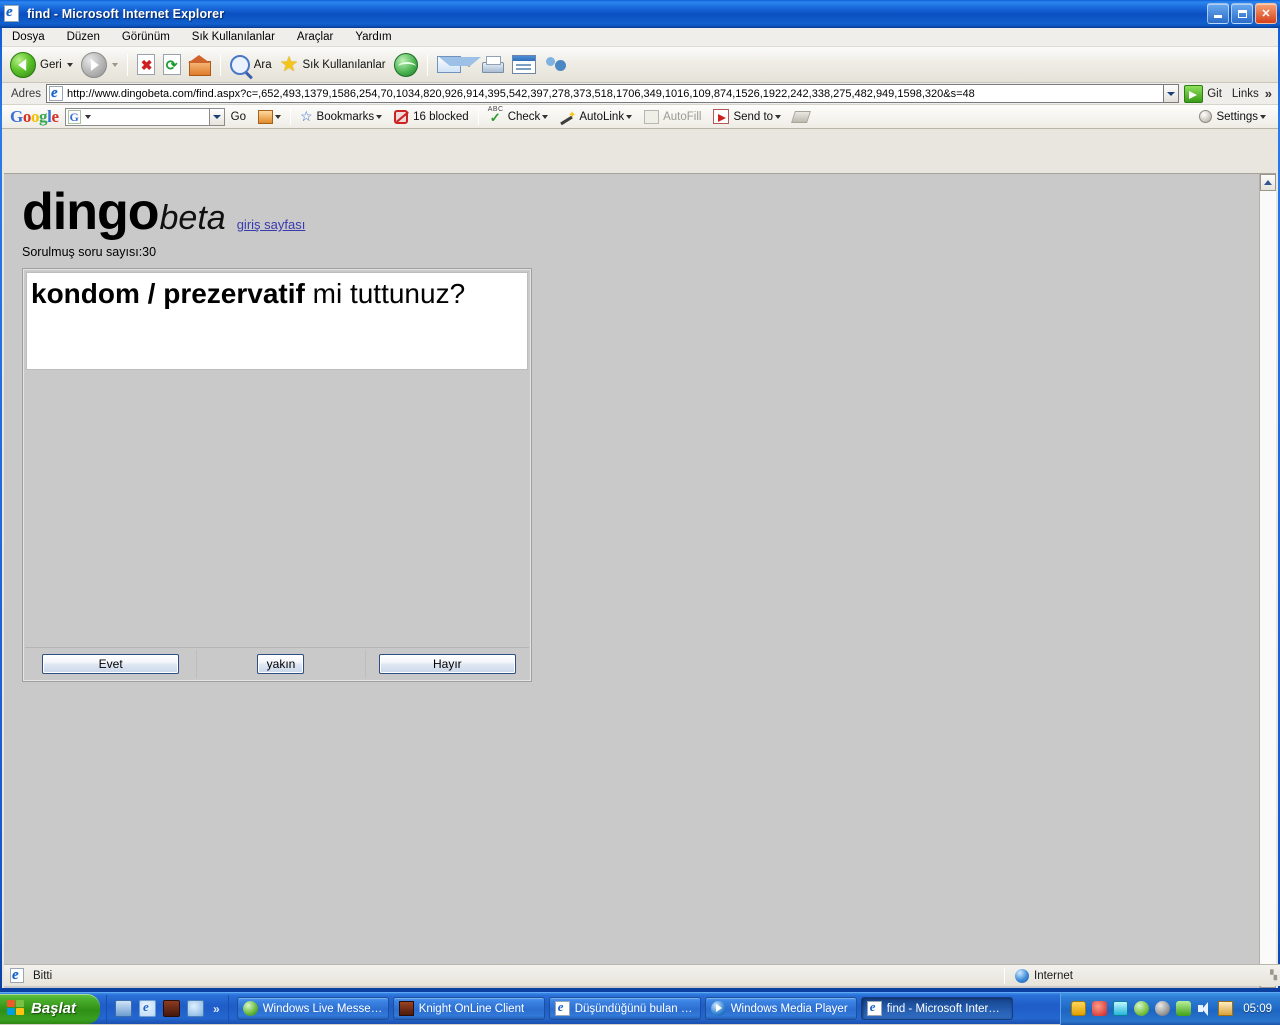 This screenshot has height=1025, width=1280. Describe the element at coordinates (1171, 93) in the screenshot. I see `address-dropdown-button` at that location.